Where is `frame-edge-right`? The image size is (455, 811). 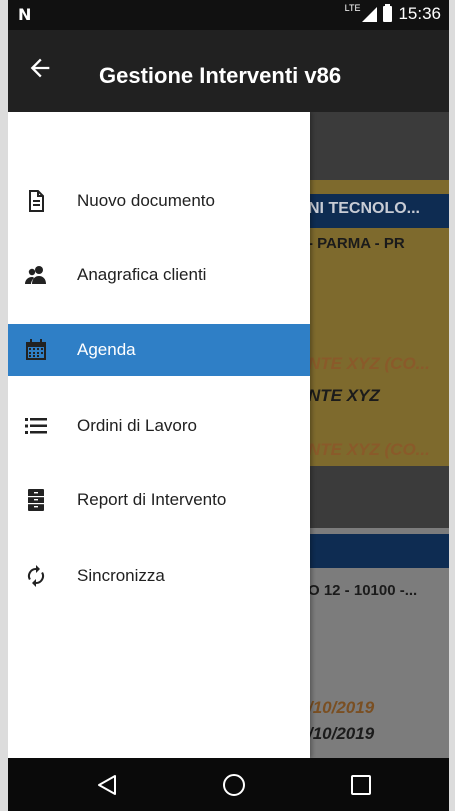 frame-edge-right is located at coordinates (452, 405).